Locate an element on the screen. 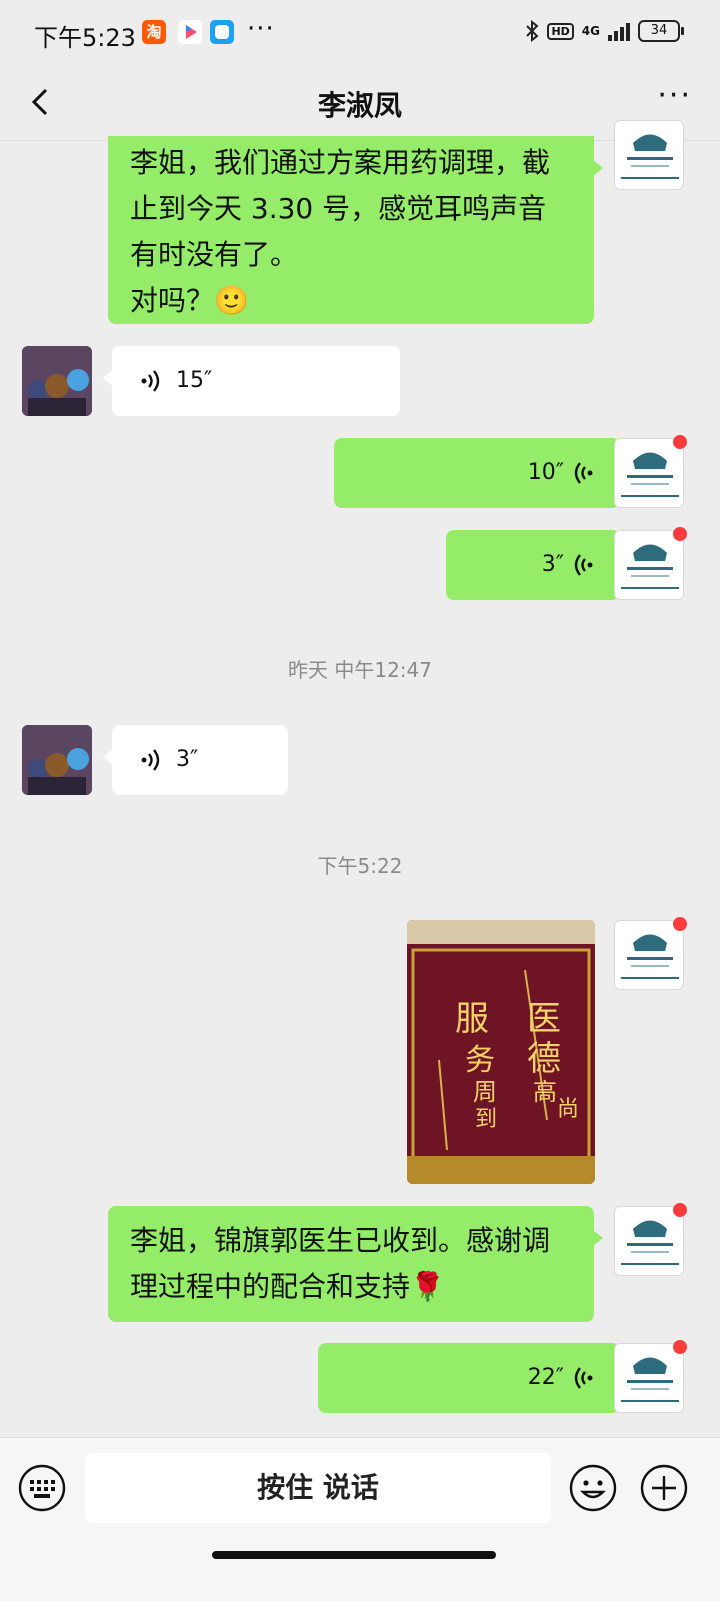 This screenshot has width=720, height=1601. banner-char: 务 is located at coordinates (480, 1060).